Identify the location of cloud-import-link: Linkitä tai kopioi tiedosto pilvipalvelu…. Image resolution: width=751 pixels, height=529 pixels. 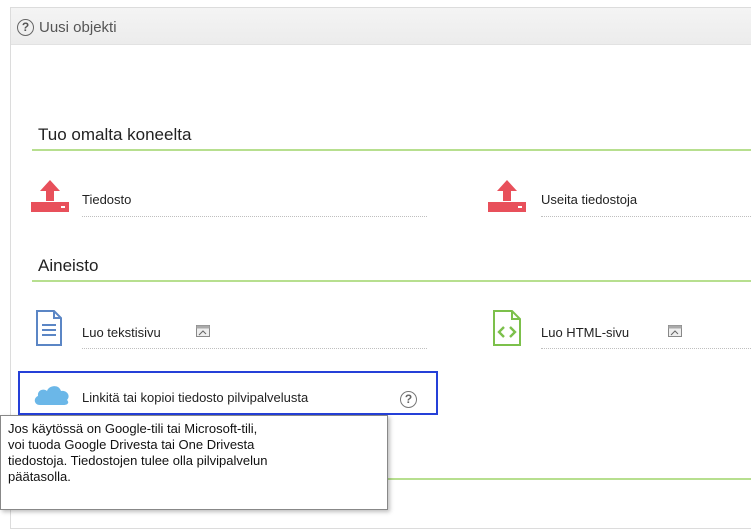
(195, 397).